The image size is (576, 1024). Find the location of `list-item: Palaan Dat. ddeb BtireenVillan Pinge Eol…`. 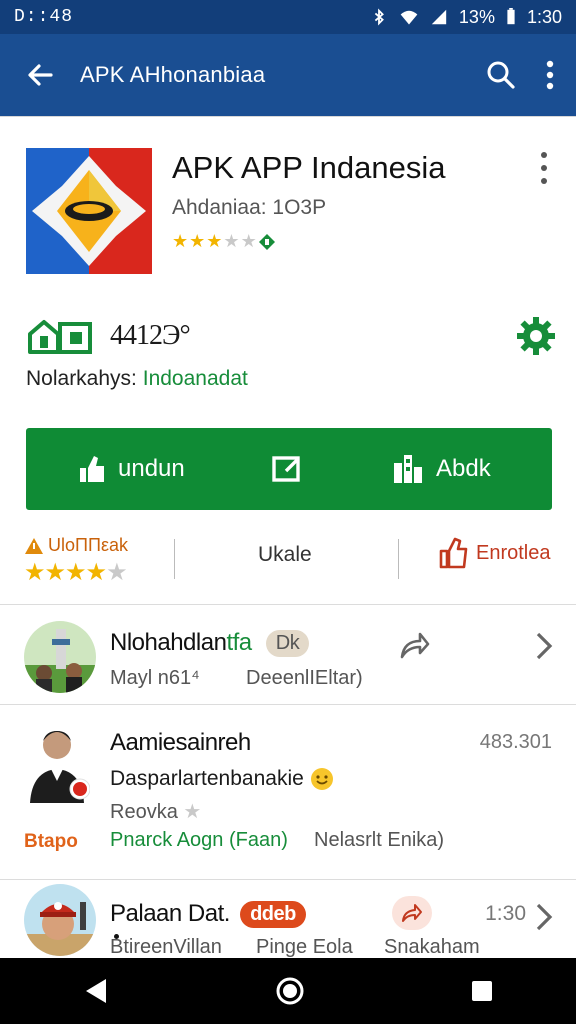

list-item: Palaan Dat. ddeb BtireenVillan Pinge Eol… is located at coordinates (288, 919).